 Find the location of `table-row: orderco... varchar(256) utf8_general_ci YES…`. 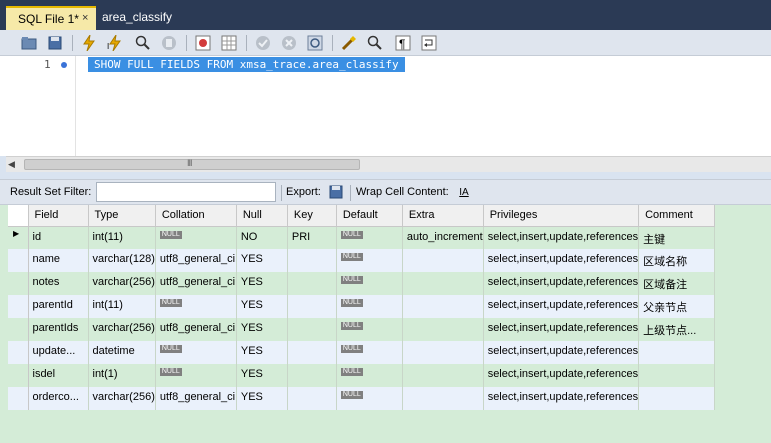

table-row: orderco... varchar(256) utf8_general_ci YES… is located at coordinates (362, 398).